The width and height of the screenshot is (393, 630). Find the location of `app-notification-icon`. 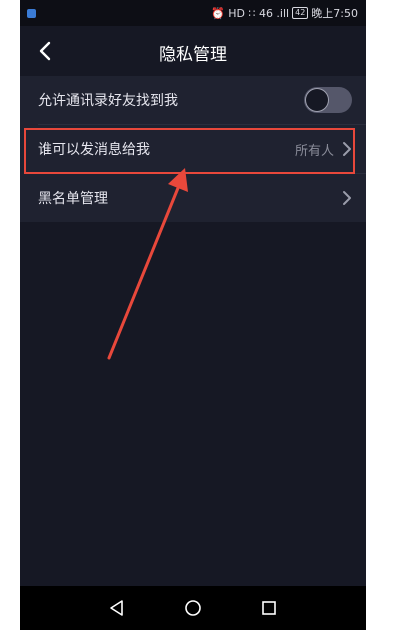

app-notification-icon is located at coordinates (31, 13).